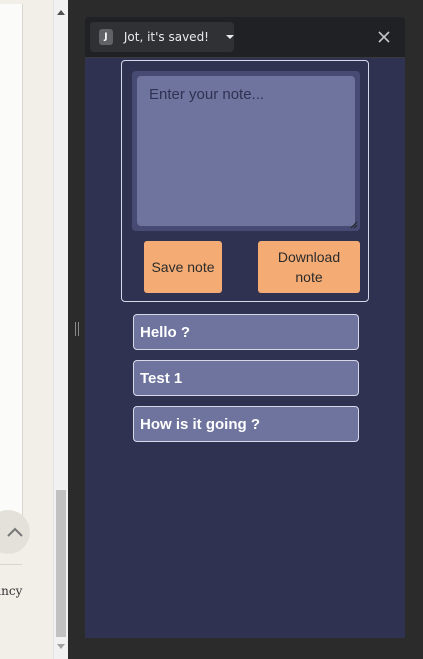 This screenshot has width=423, height=659. What do you see at coordinates (309, 267) in the screenshot?
I see `download-note-button: Download note` at bounding box center [309, 267].